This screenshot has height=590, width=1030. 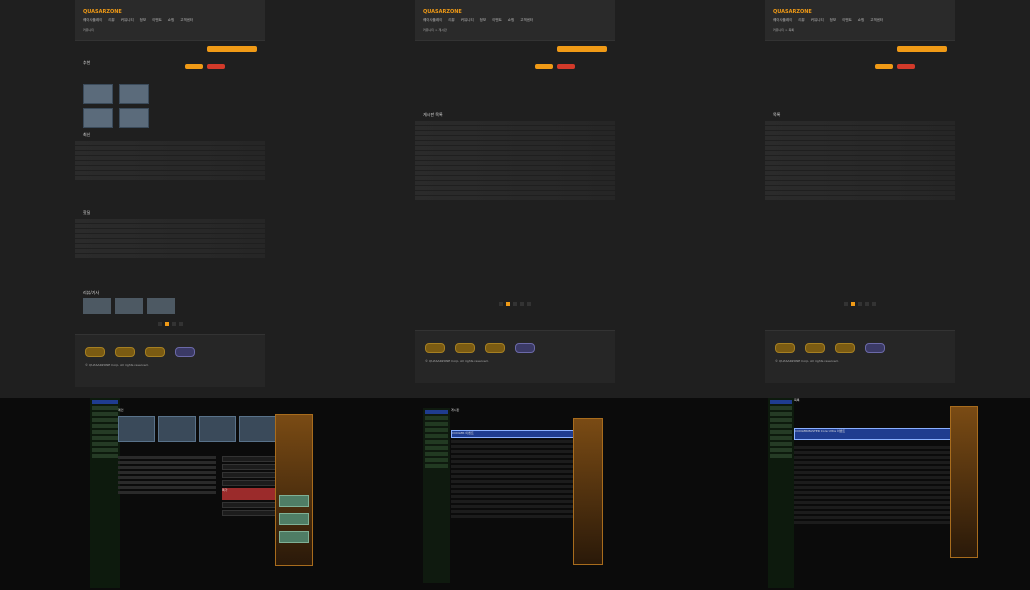 I want to click on nav-item: 정보, so click(x=143, y=21).